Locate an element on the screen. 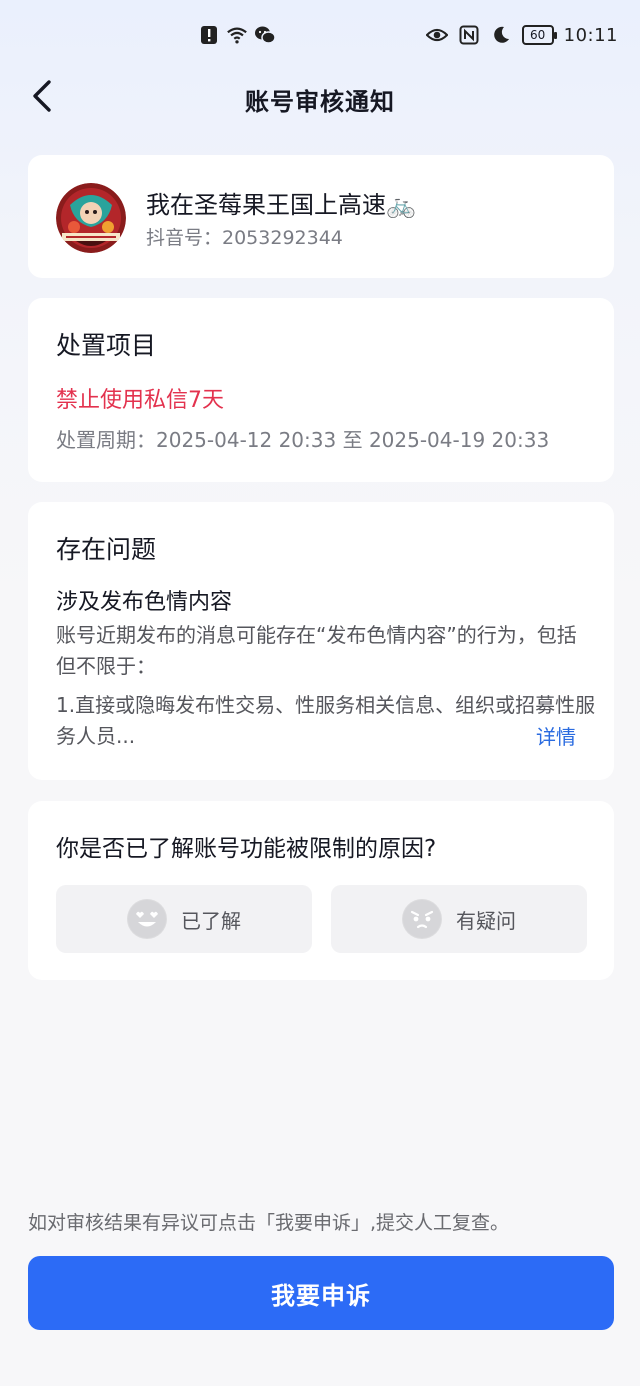 The height and width of the screenshot is (1386, 640). appeal-button: 我要申诉 is located at coordinates (321, 1293).